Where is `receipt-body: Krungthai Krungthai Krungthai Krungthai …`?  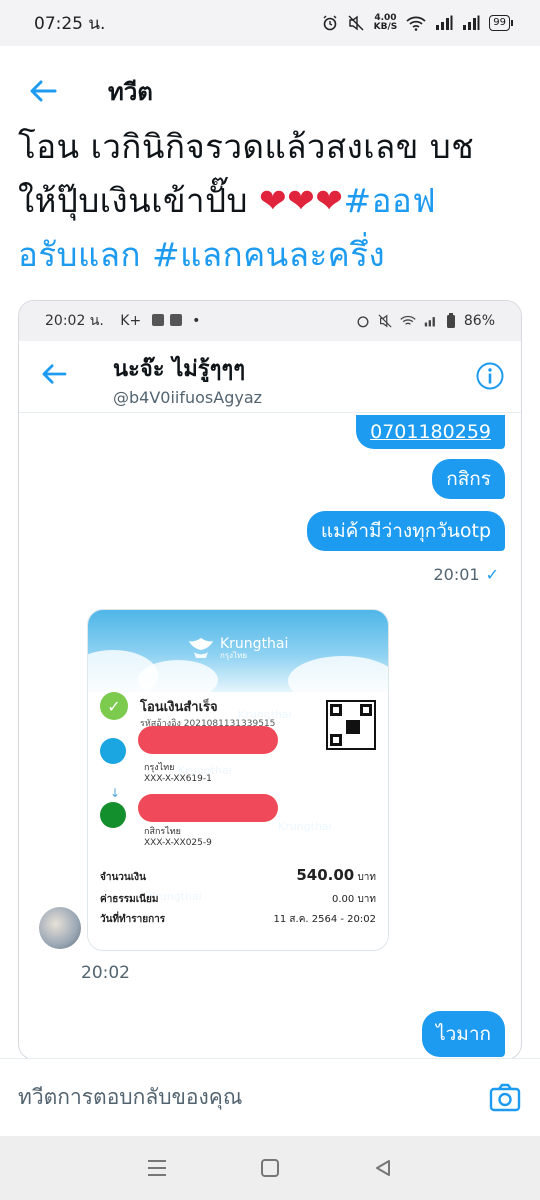 receipt-body: Krungthai Krungthai Krungthai Krungthai … is located at coordinates (238, 821).